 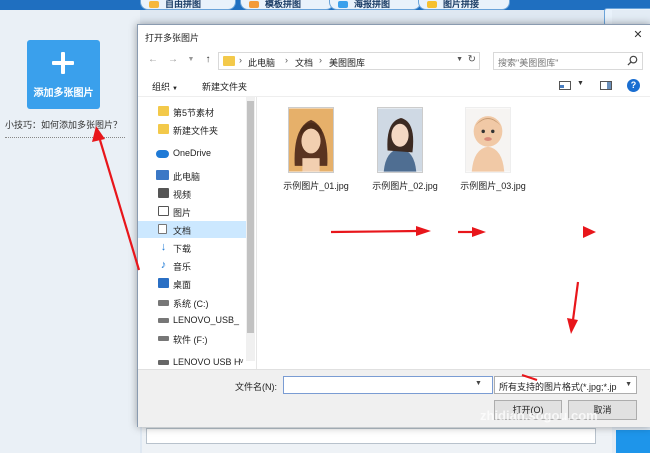 What do you see at coordinates (65, 128) in the screenshot?
I see `tip-link: 小技巧：如何添加多张图片？` at bounding box center [65, 128].